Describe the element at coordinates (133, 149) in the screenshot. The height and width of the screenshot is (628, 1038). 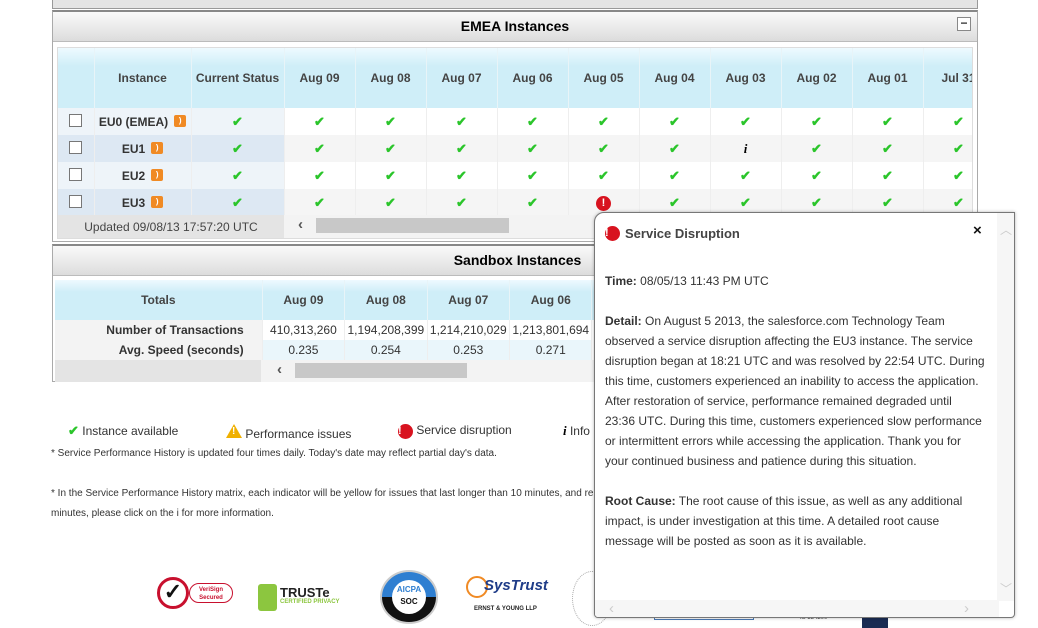
I see `instance-name: EU1` at that location.